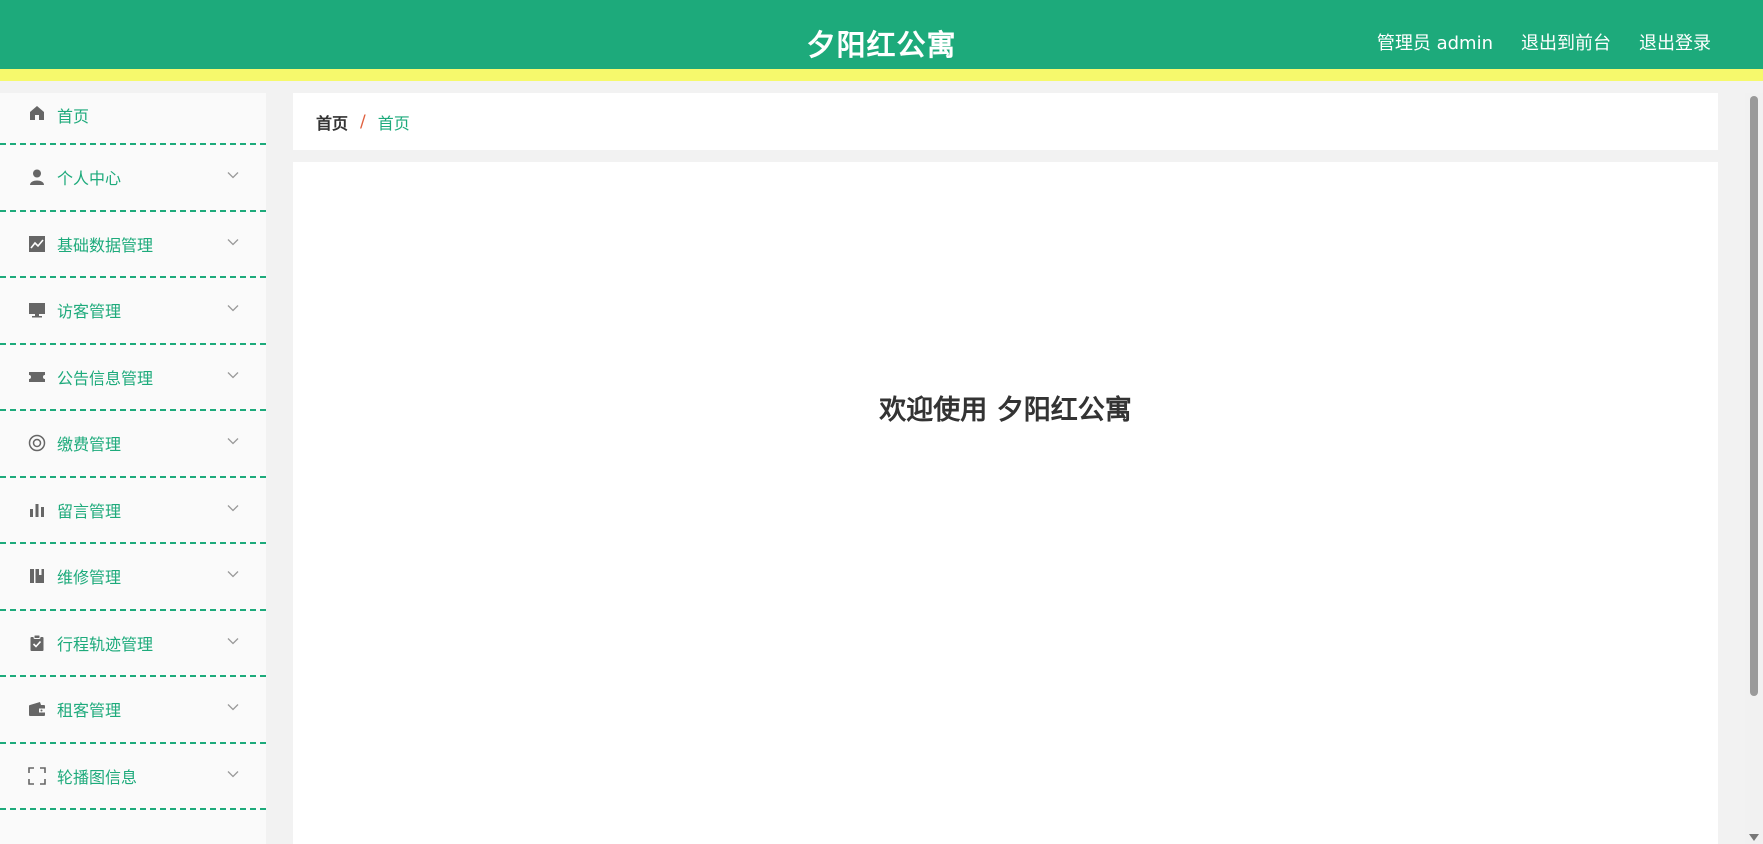 This screenshot has height=844, width=1763. What do you see at coordinates (133, 444) in the screenshot?
I see `sidebar-item-payment: 缴费管理` at bounding box center [133, 444].